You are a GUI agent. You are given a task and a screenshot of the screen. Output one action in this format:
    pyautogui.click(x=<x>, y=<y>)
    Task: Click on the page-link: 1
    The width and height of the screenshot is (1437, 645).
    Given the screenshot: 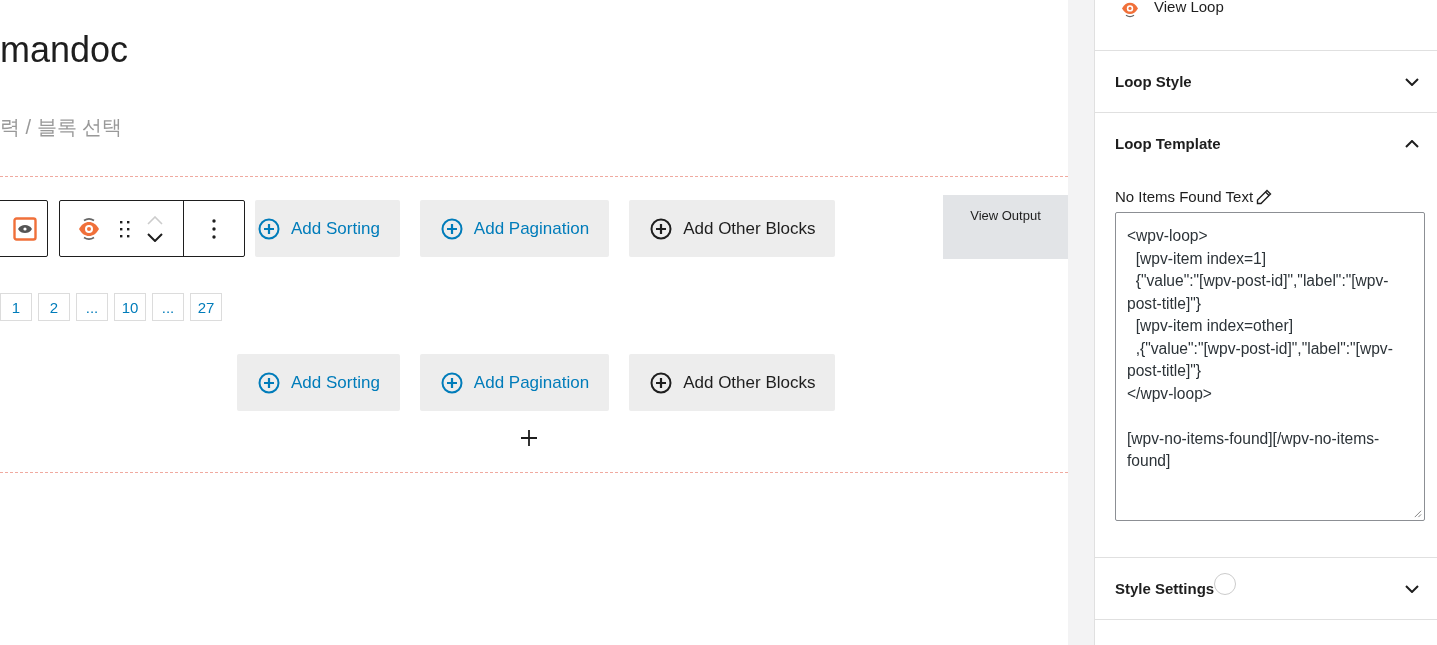 What is the action you would take?
    pyautogui.click(x=16, y=307)
    